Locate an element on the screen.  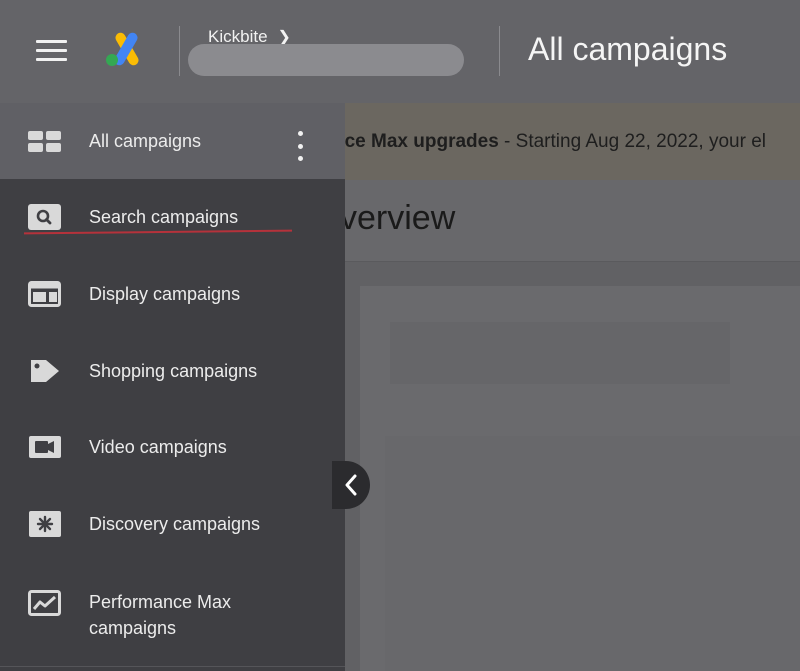
google-ads-logo-icon is located at coordinates (122, 49).